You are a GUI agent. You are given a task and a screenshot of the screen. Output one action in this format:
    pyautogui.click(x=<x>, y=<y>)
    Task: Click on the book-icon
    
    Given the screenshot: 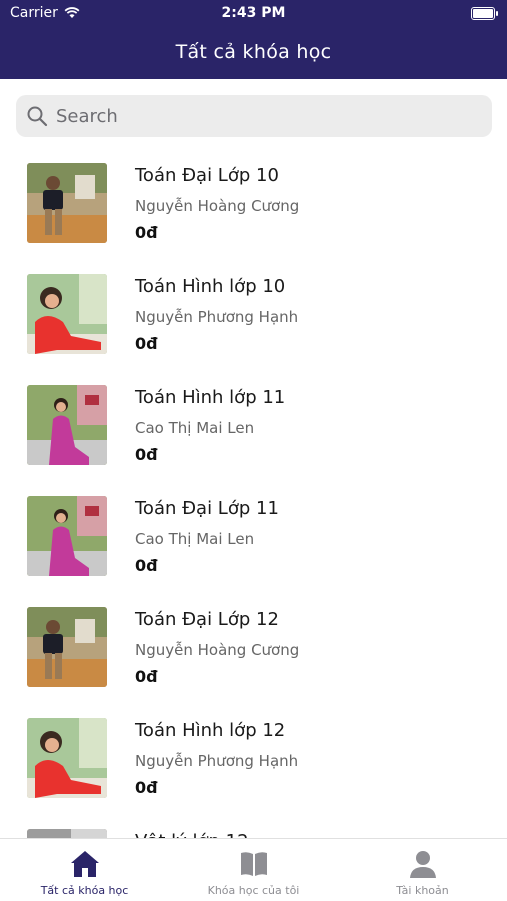 What is the action you would take?
    pyautogui.click(x=254, y=864)
    